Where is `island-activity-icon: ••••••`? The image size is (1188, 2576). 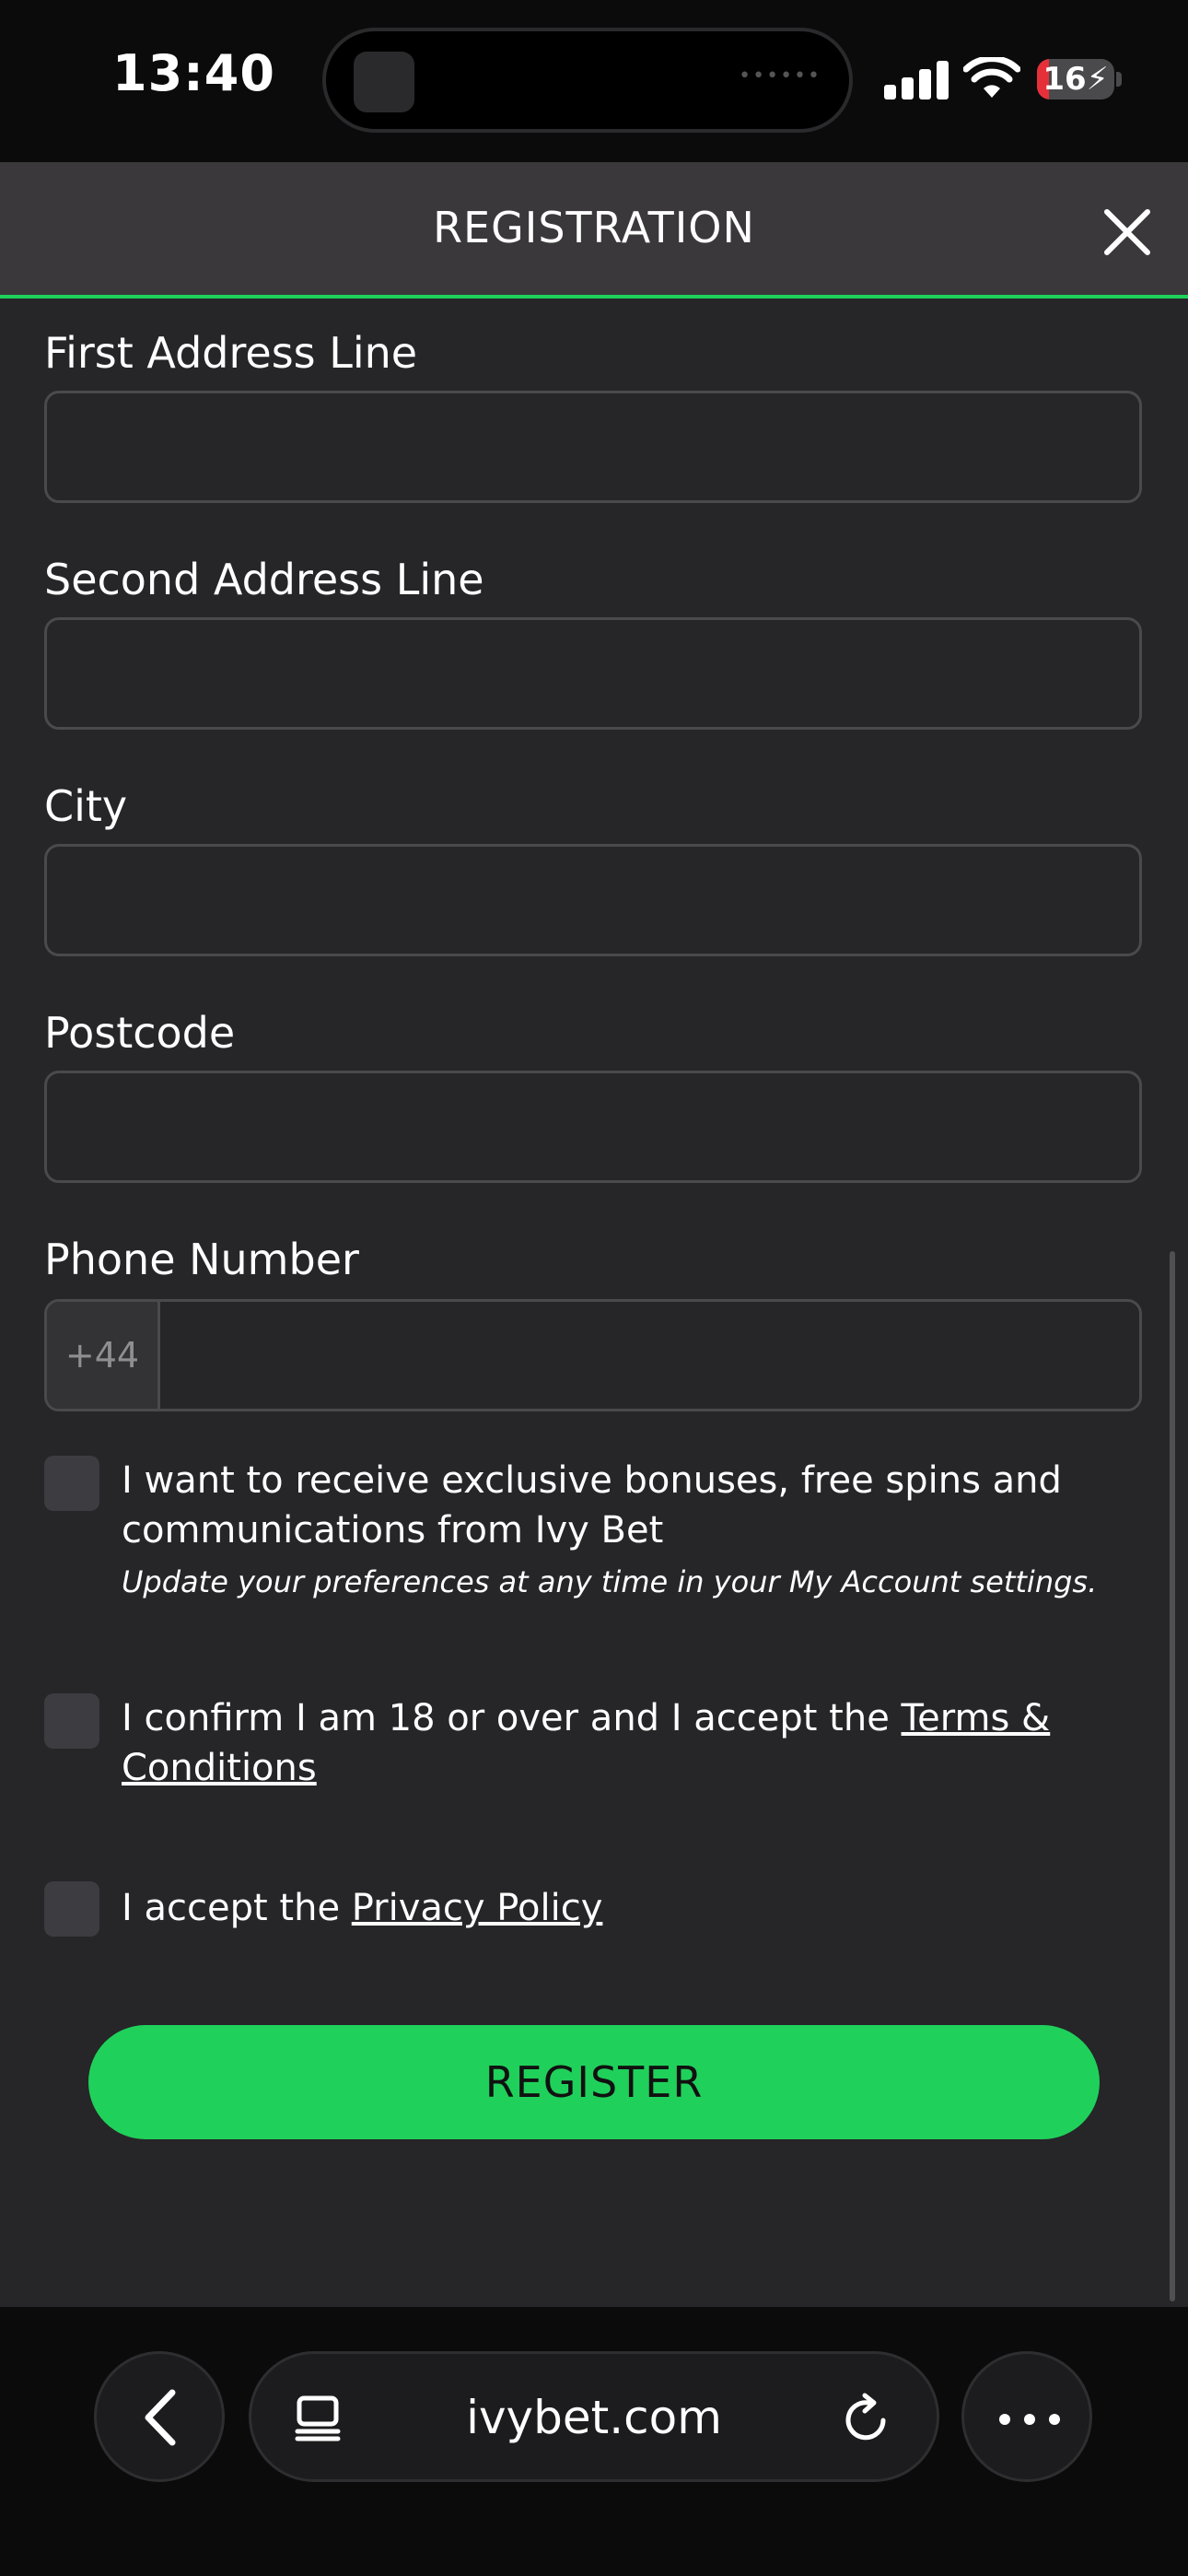 island-activity-icon: •••••• is located at coordinates (780, 76).